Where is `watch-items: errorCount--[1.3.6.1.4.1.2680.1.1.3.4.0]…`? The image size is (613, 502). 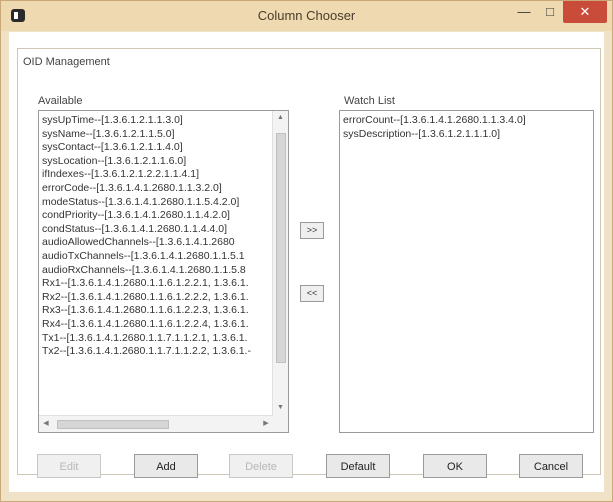 watch-items: errorCount--[1.3.6.1.4.1.2680.1.1.3.4.0]… is located at coordinates (466, 127).